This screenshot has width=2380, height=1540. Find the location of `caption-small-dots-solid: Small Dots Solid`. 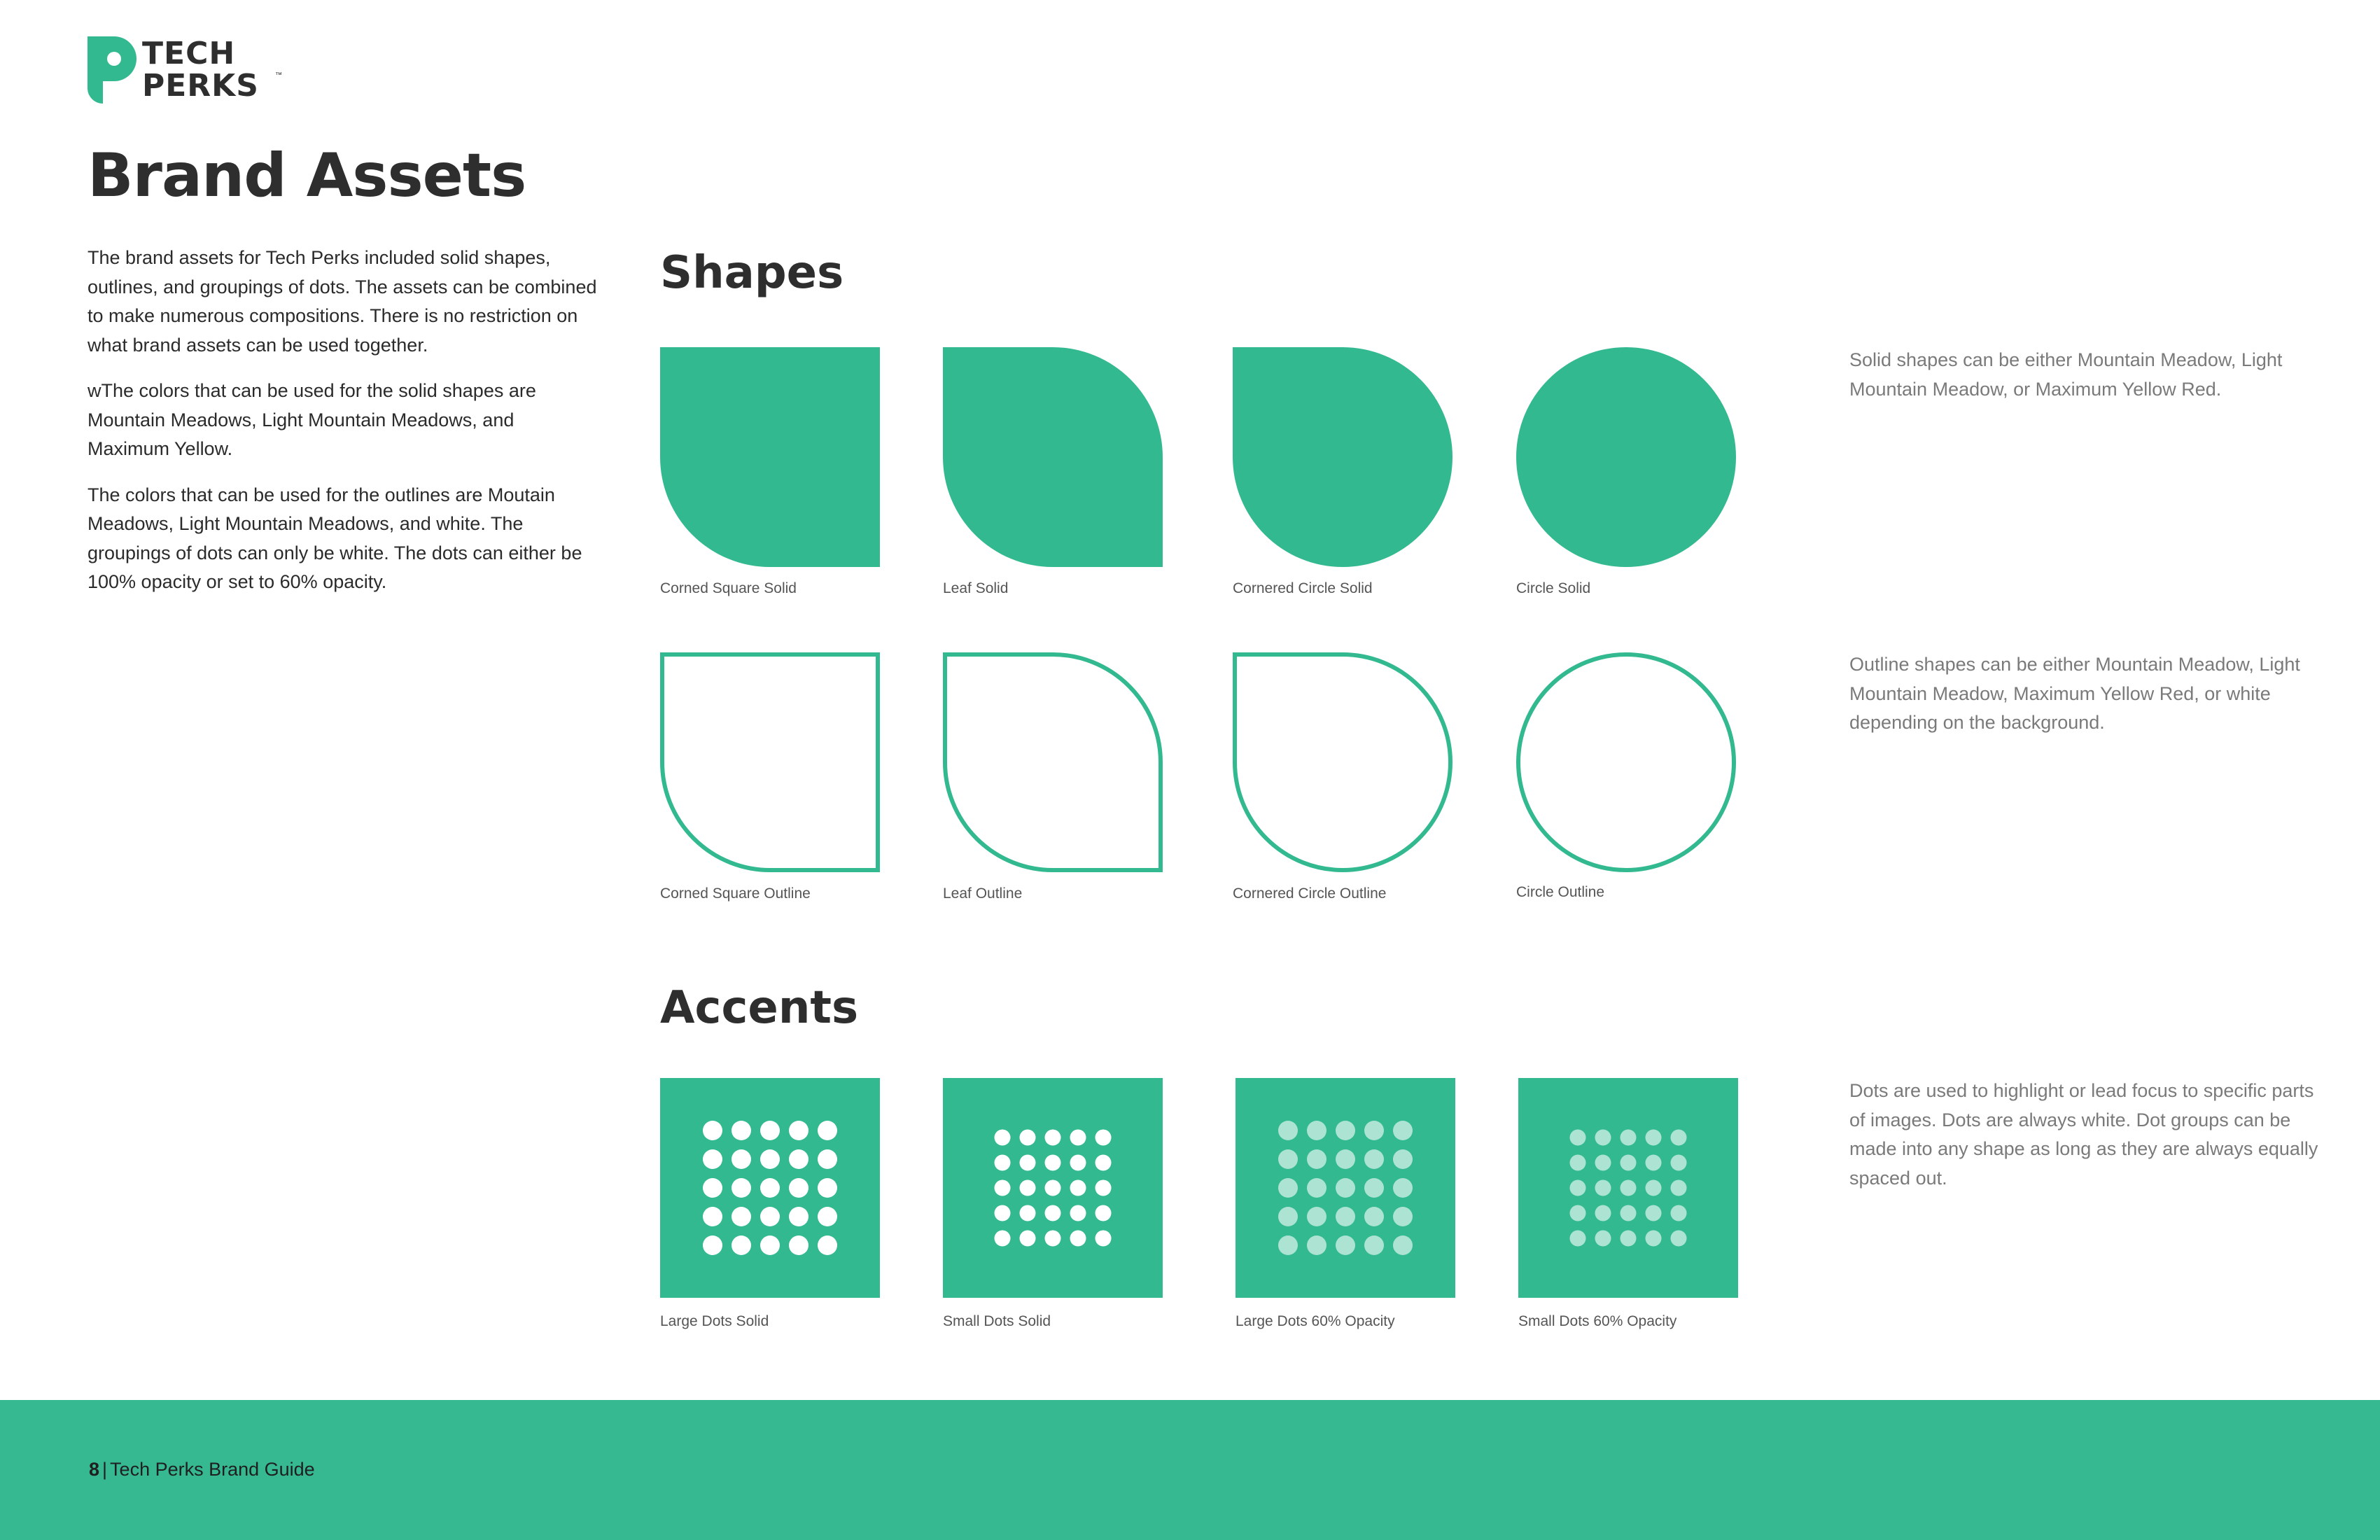

caption-small-dots-solid: Small Dots Solid is located at coordinates (997, 1321).